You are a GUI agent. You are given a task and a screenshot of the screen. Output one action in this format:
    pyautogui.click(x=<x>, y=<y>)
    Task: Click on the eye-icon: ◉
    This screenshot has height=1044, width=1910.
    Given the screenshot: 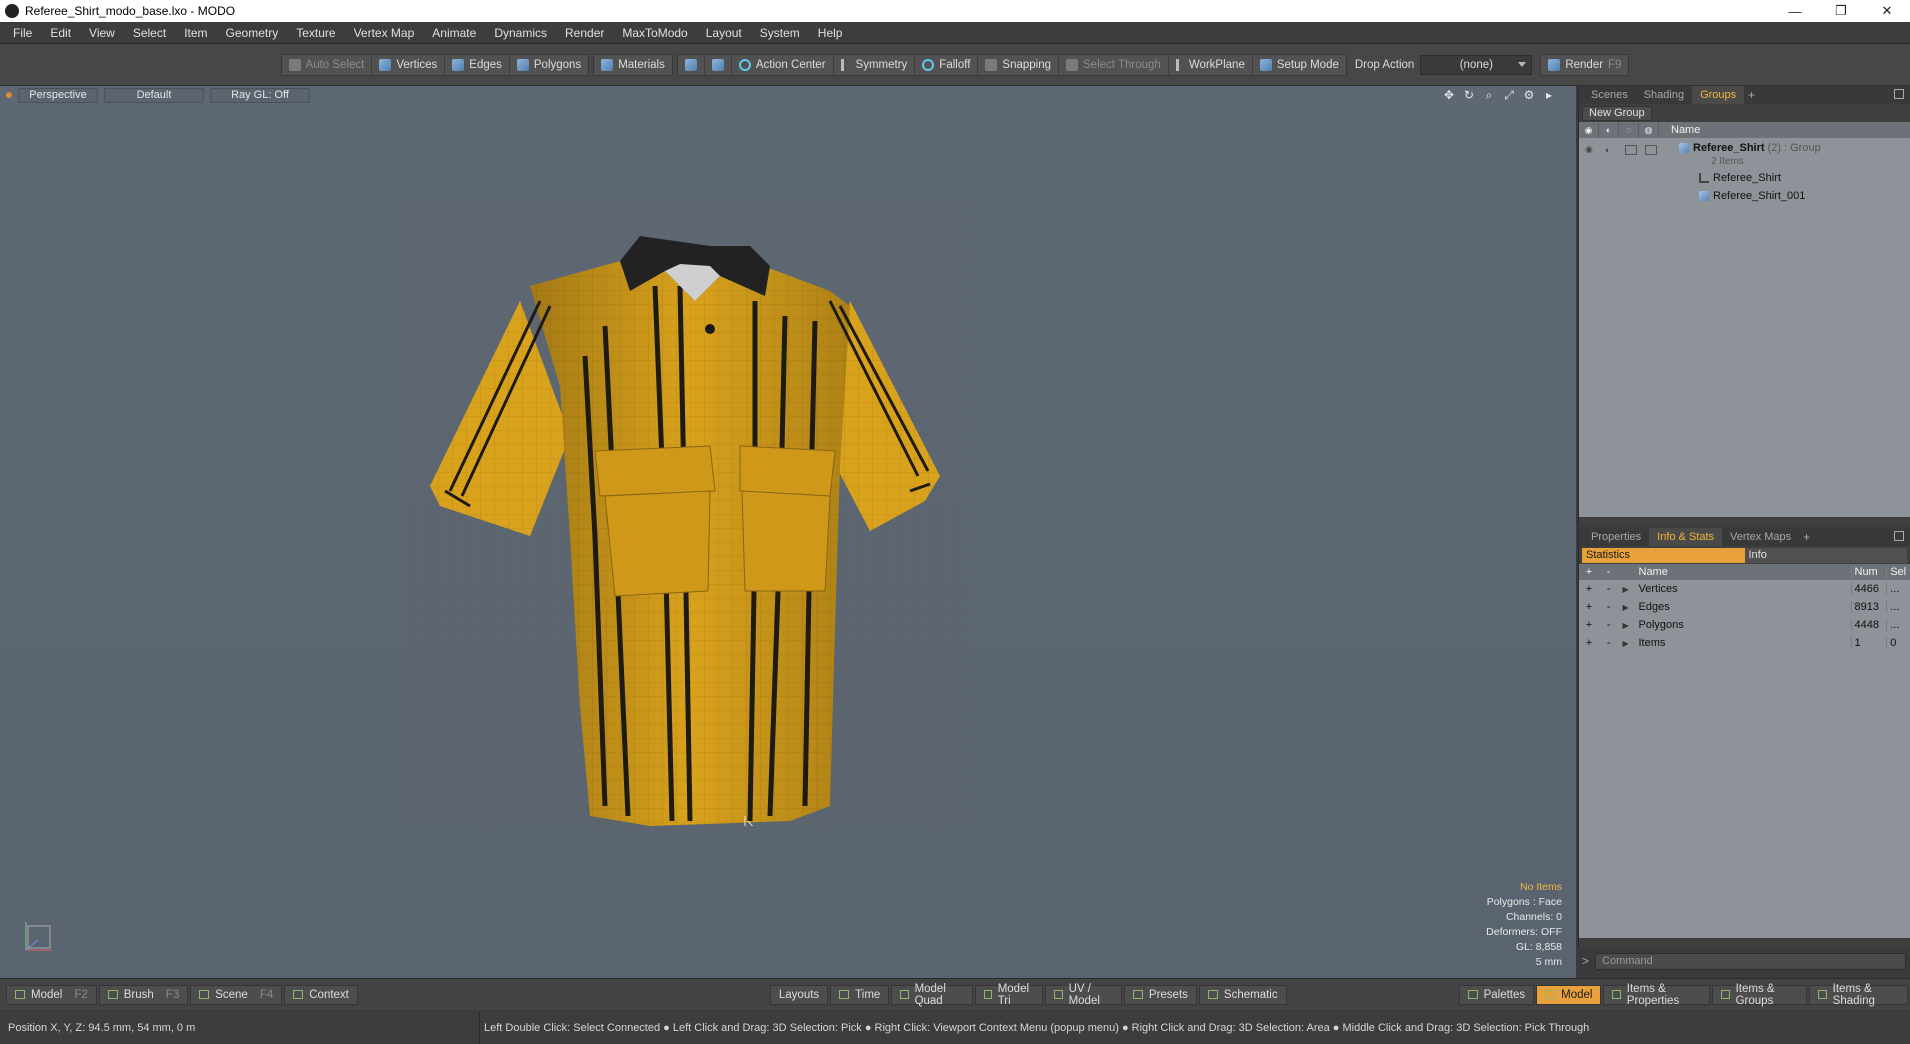 What is the action you would take?
    pyautogui.click(x=1595, y=149)
    